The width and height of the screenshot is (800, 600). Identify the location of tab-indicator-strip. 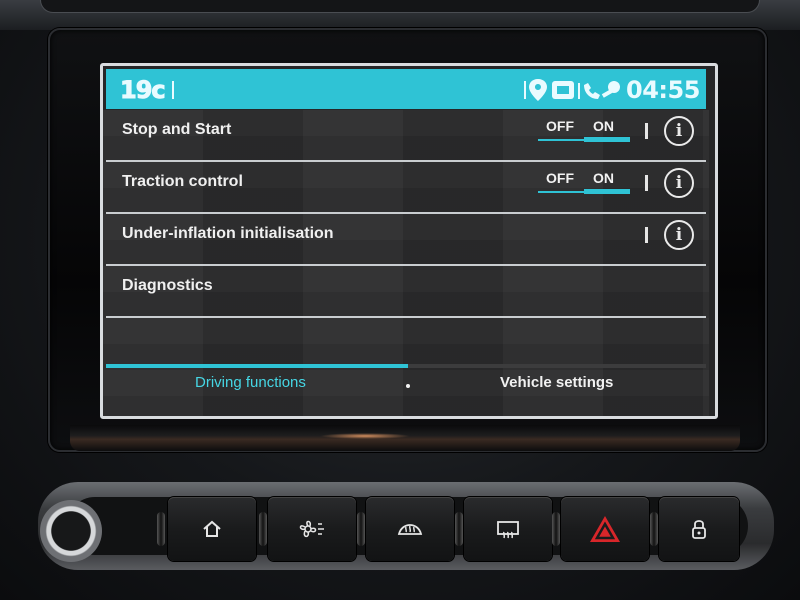
(406, 366).